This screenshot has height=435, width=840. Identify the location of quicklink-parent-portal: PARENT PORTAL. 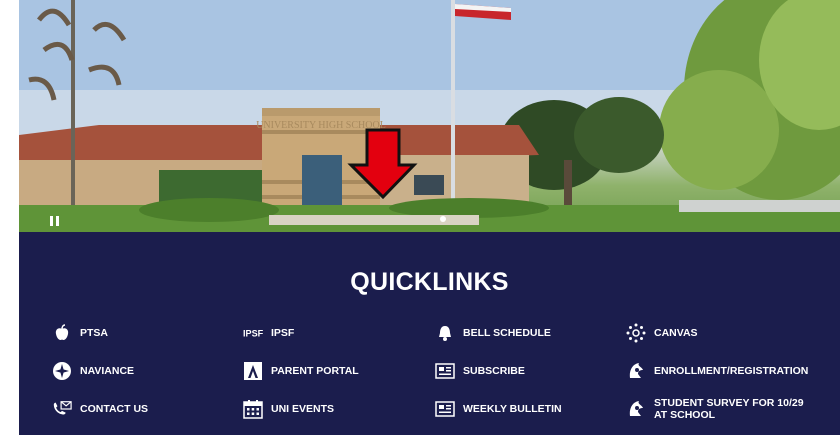
(301, 371).